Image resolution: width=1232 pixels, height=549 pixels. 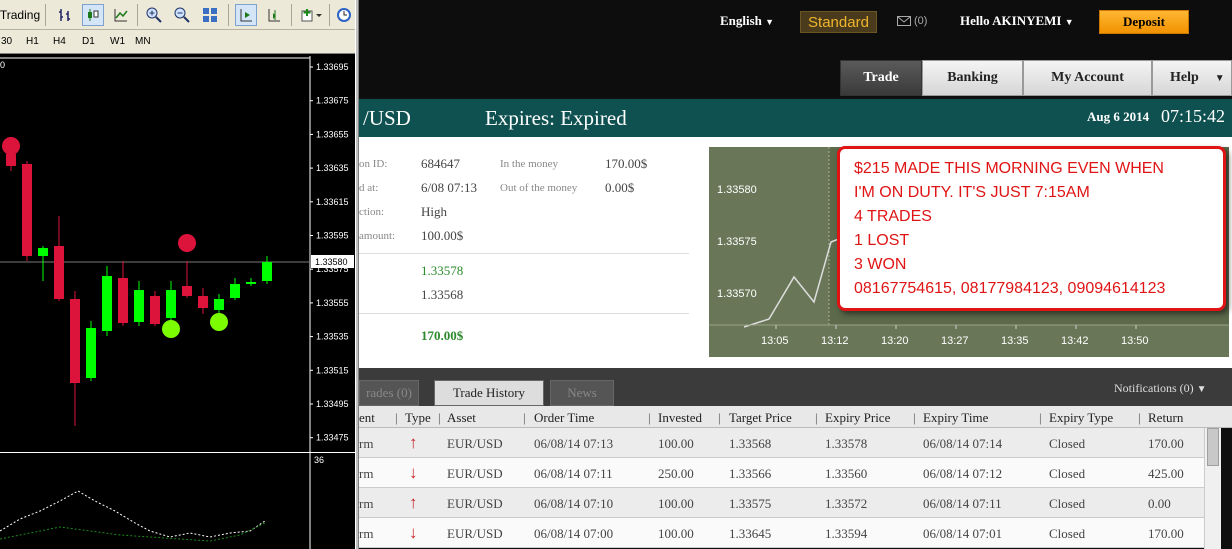 What do you see at coordinates (1135, 341) in the screenshot?
I see `mini-chart-x-label: 13:50` at bounding box center [1135, 341].